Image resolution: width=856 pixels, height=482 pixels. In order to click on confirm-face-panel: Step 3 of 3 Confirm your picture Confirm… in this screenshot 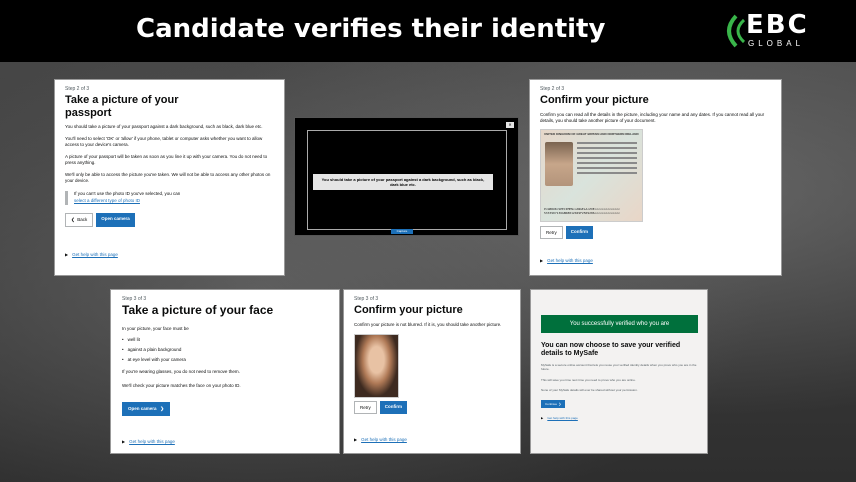, I will do `click(432, 371)`.